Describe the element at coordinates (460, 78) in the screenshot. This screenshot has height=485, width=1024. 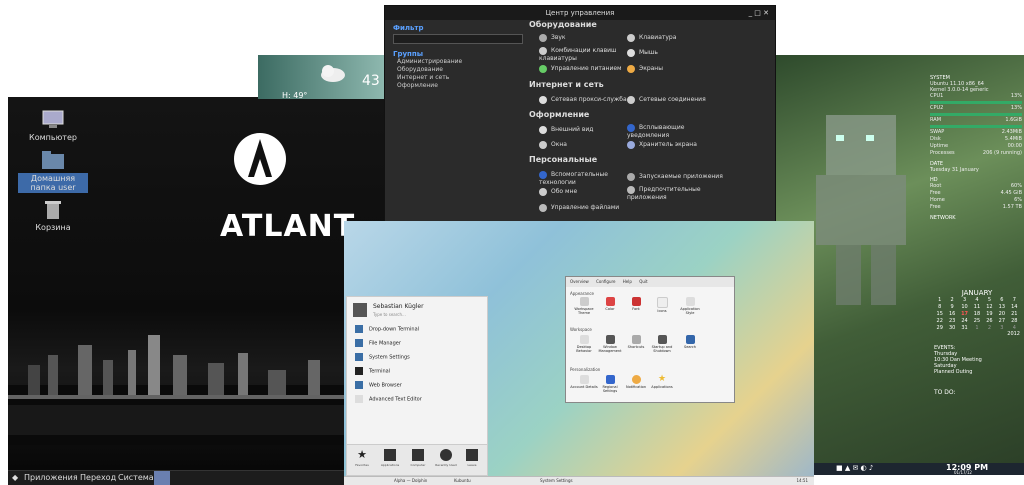
I see `group-item: Интернет и сеть` at that location.